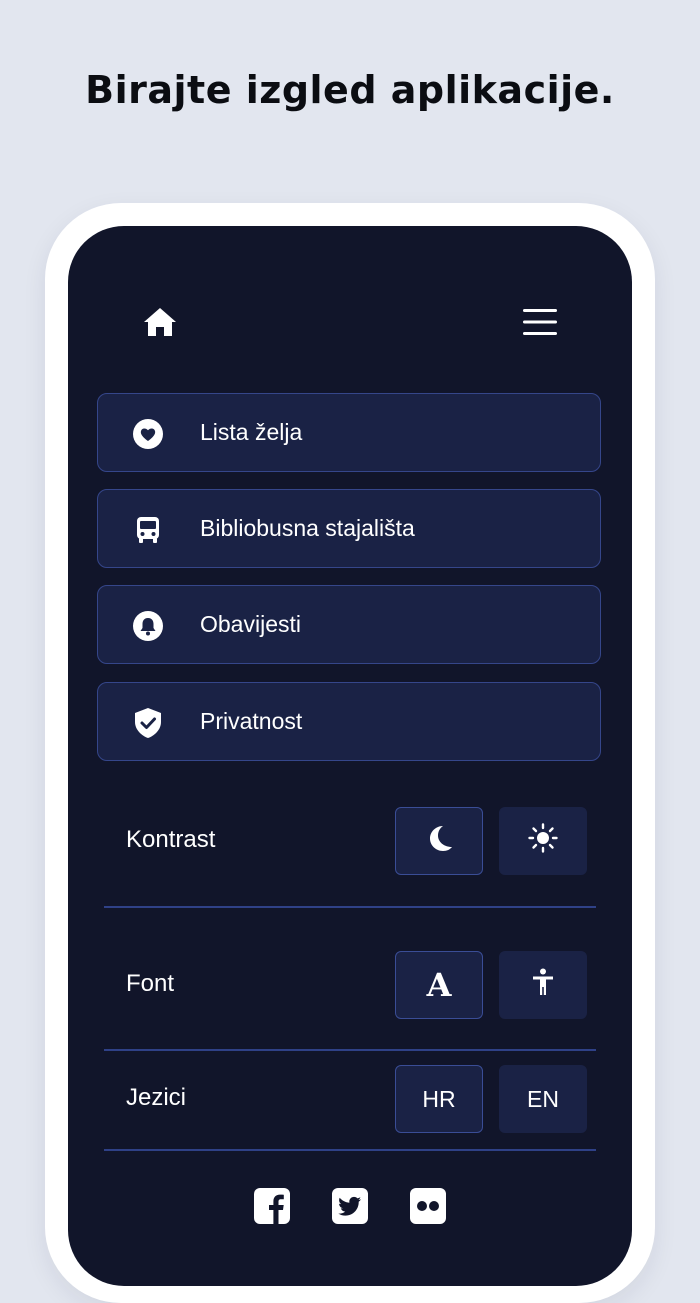 The height and width of the screenshot is (1303, 700). I want to click on language-en-button: EN, so click(543, 1099).